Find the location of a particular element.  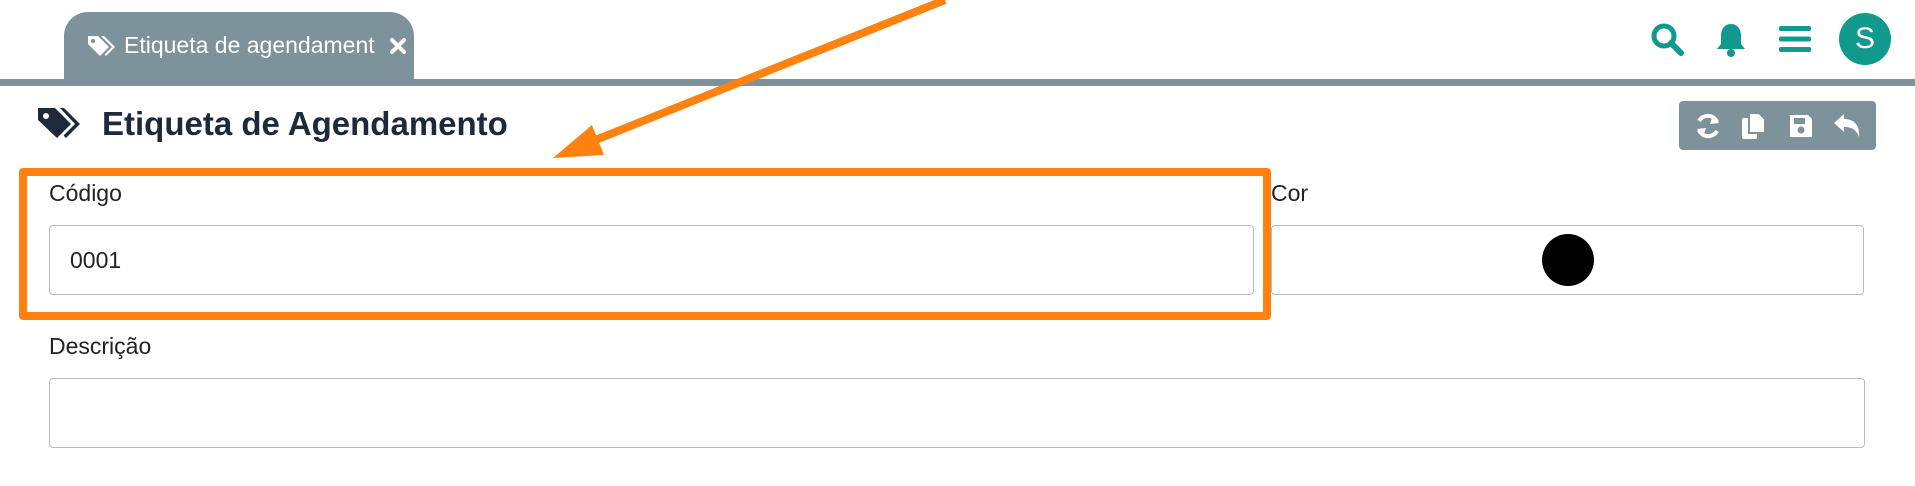

action-toolbar is located at coordinates (1777, 125).